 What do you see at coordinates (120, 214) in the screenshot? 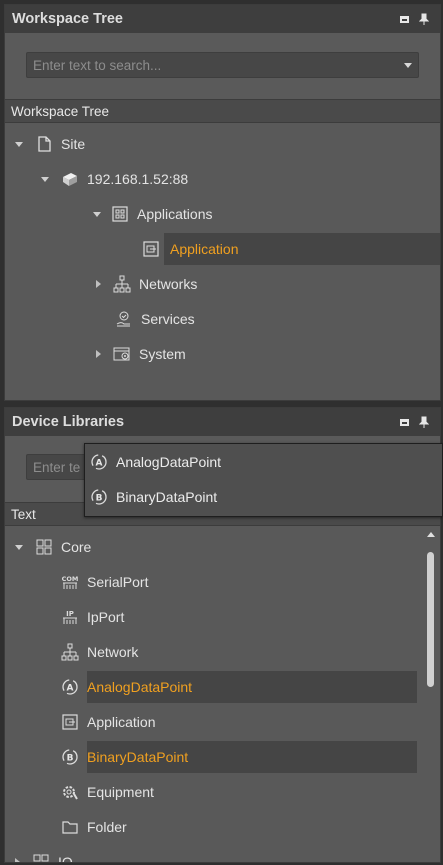
I see `applications-icon` at bounding box center [120, 214].